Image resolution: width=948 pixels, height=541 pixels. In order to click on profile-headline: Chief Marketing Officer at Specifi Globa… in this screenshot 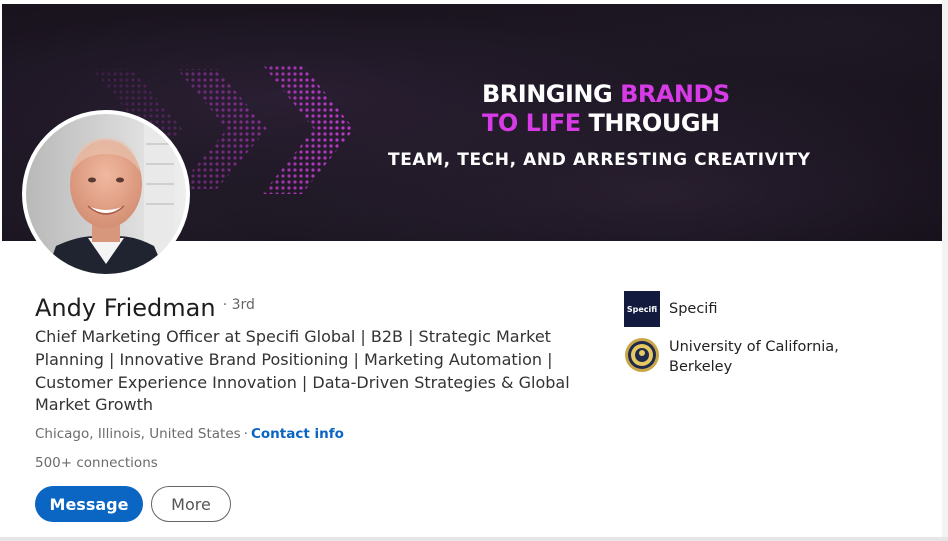, I will do `click(302, 371)`.